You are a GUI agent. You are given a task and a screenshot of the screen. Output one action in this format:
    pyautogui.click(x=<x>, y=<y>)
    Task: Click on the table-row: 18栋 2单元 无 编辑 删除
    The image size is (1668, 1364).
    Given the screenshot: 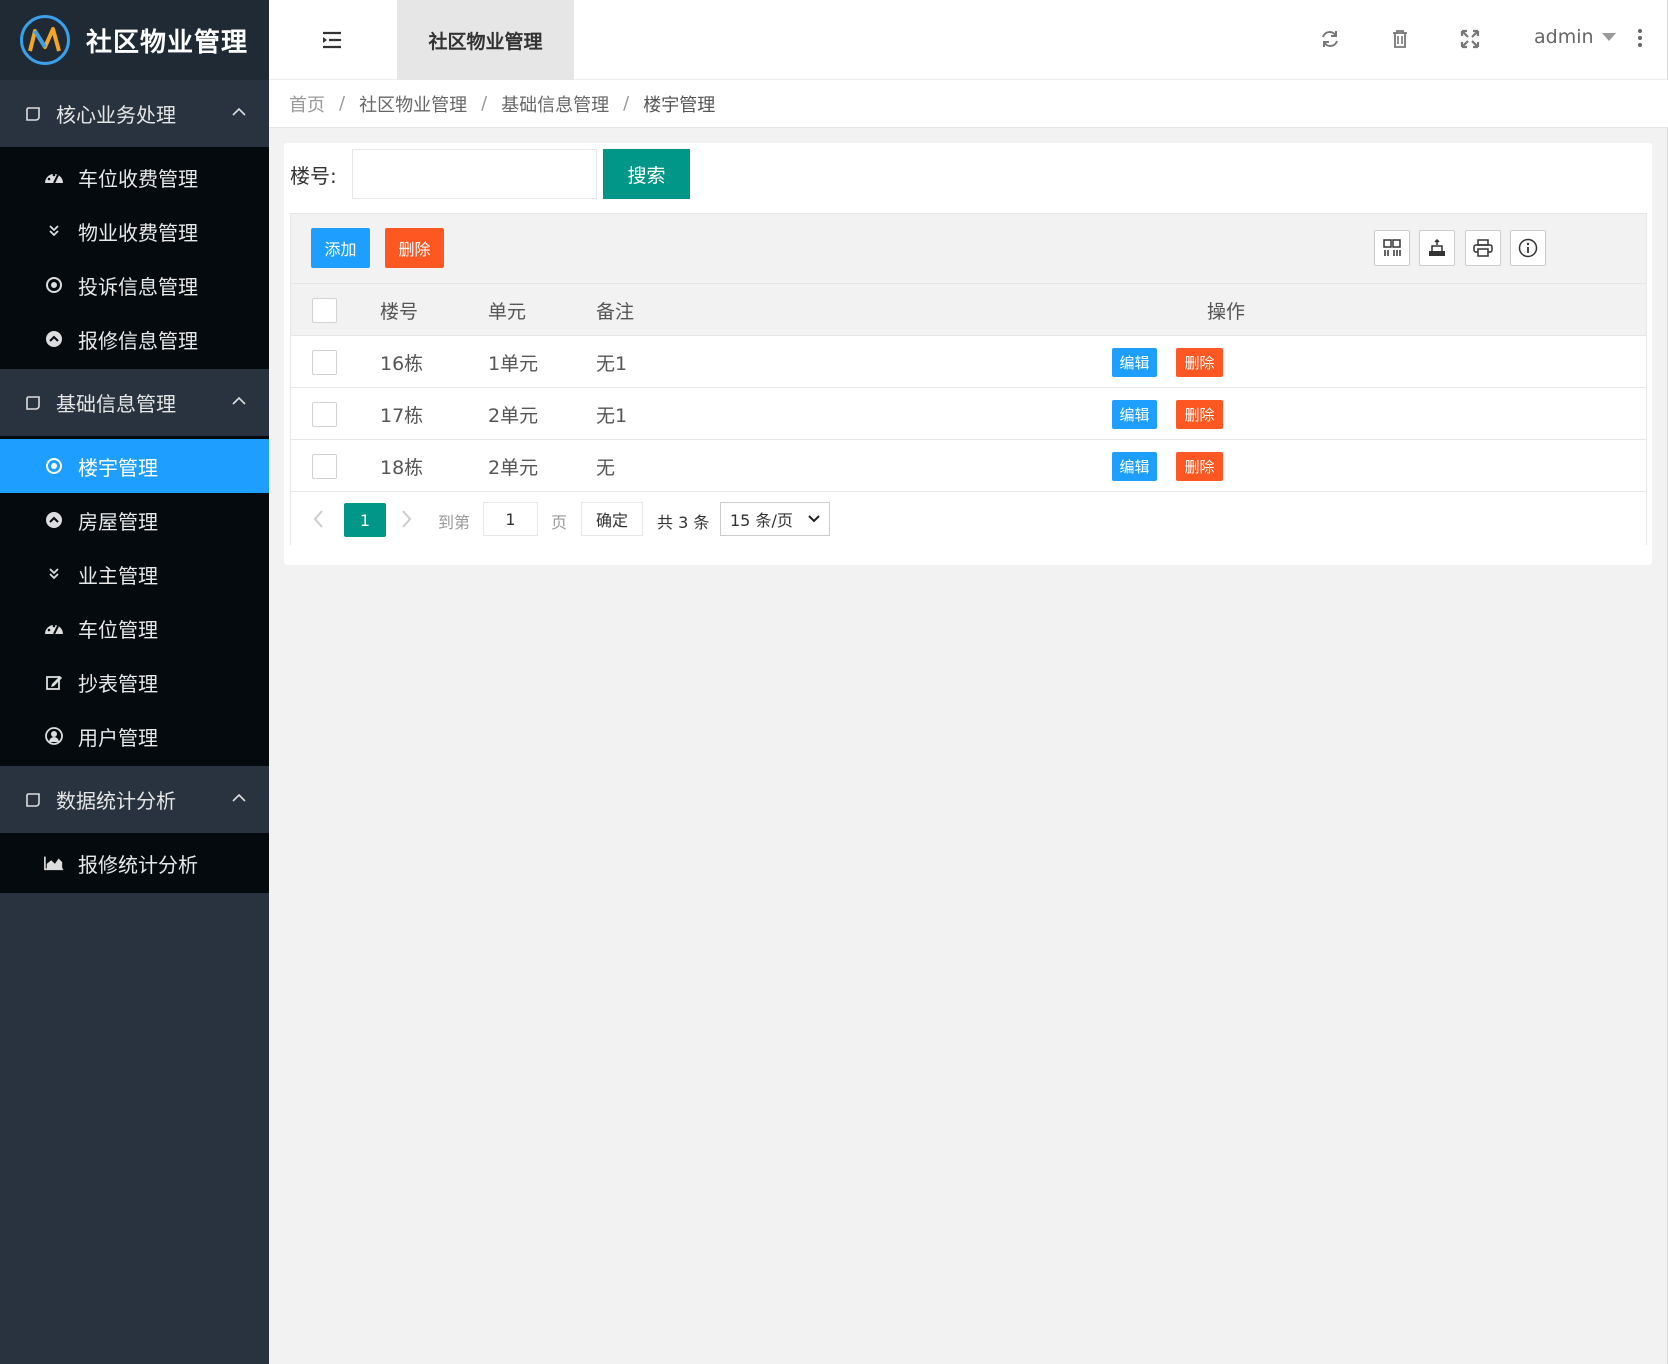 What is the action you would take?
    pyautogui.click(x=968, y=466)
    